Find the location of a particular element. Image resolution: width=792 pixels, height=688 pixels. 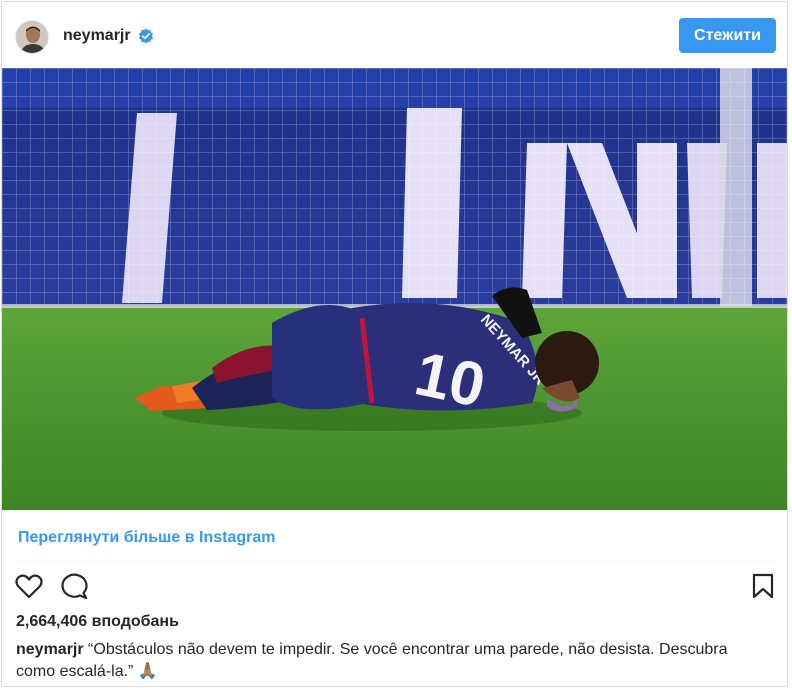

jersey-number: 10 is located at coordinates (450, 380).